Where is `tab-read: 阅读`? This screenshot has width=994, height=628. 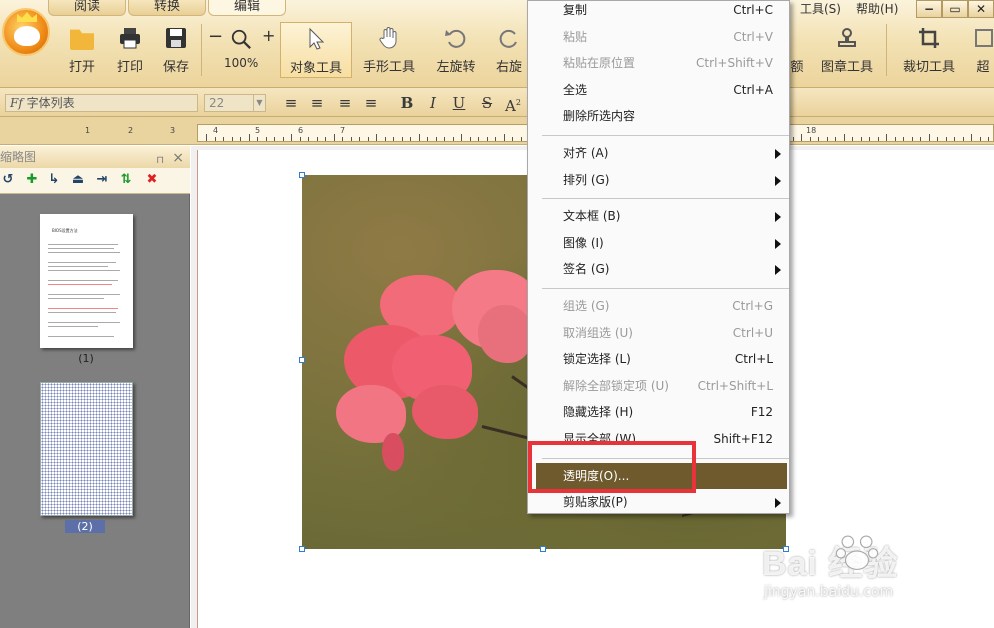 tab-read: 阅读 is located at coordinates (87, 8).